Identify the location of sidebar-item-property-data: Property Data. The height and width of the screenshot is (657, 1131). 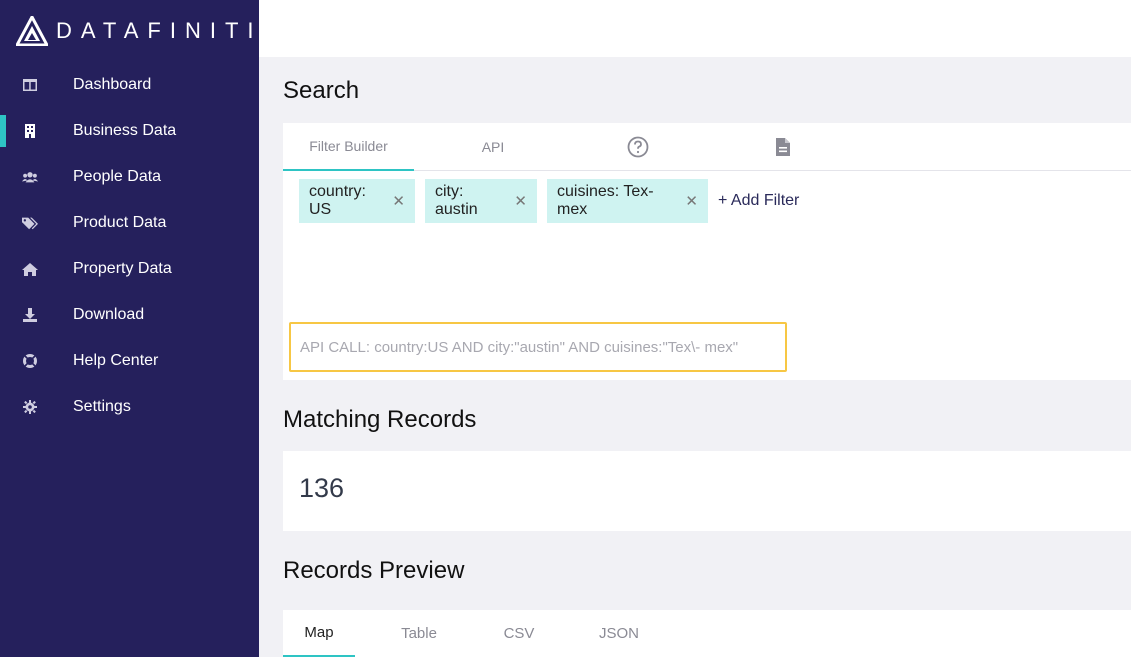
(129, 269).